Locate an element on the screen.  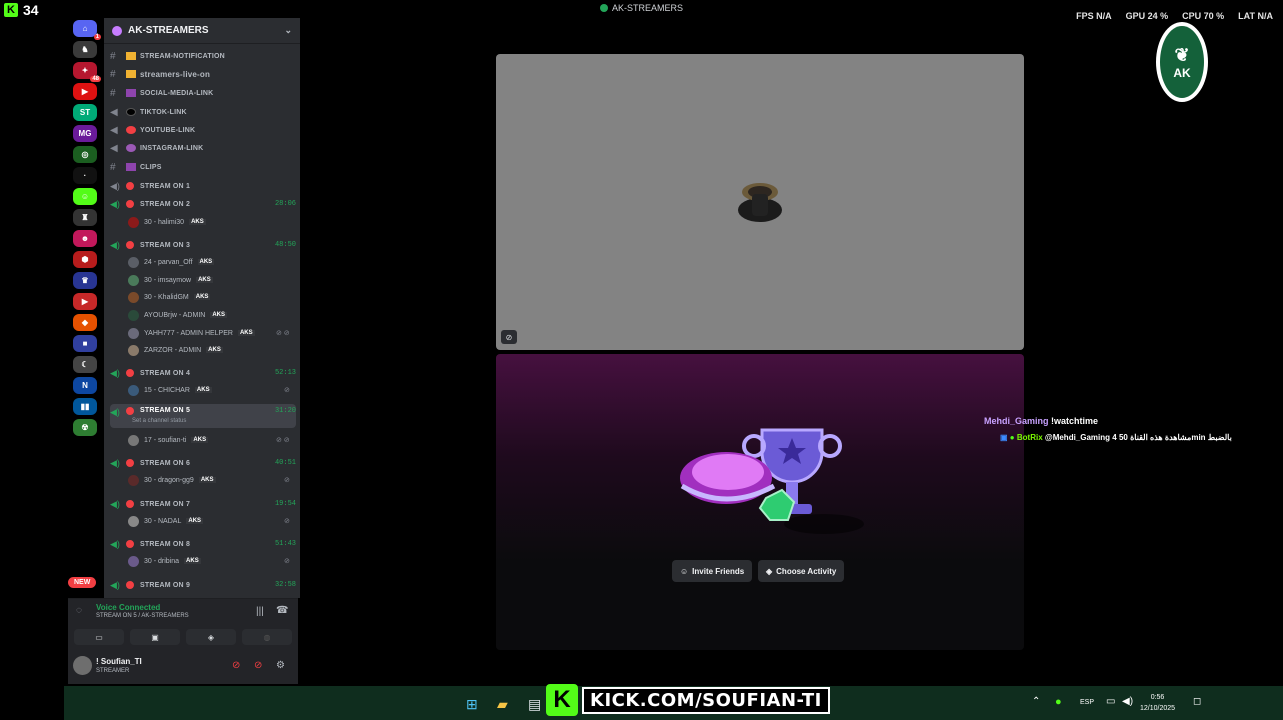
network-icon: ▭ is located at coordinates (1110, 701).